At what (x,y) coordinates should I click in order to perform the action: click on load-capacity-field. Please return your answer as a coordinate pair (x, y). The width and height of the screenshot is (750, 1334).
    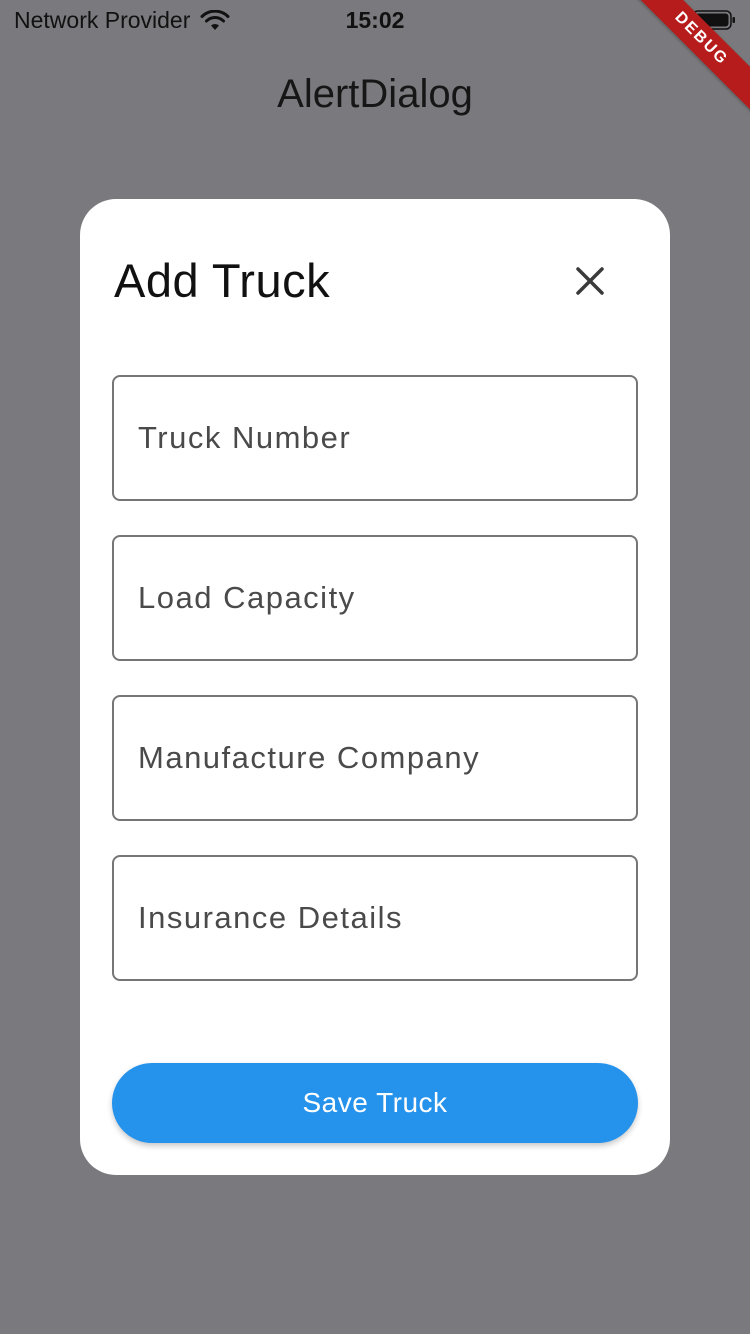
    Looking at the image, I should click on (375, 598).